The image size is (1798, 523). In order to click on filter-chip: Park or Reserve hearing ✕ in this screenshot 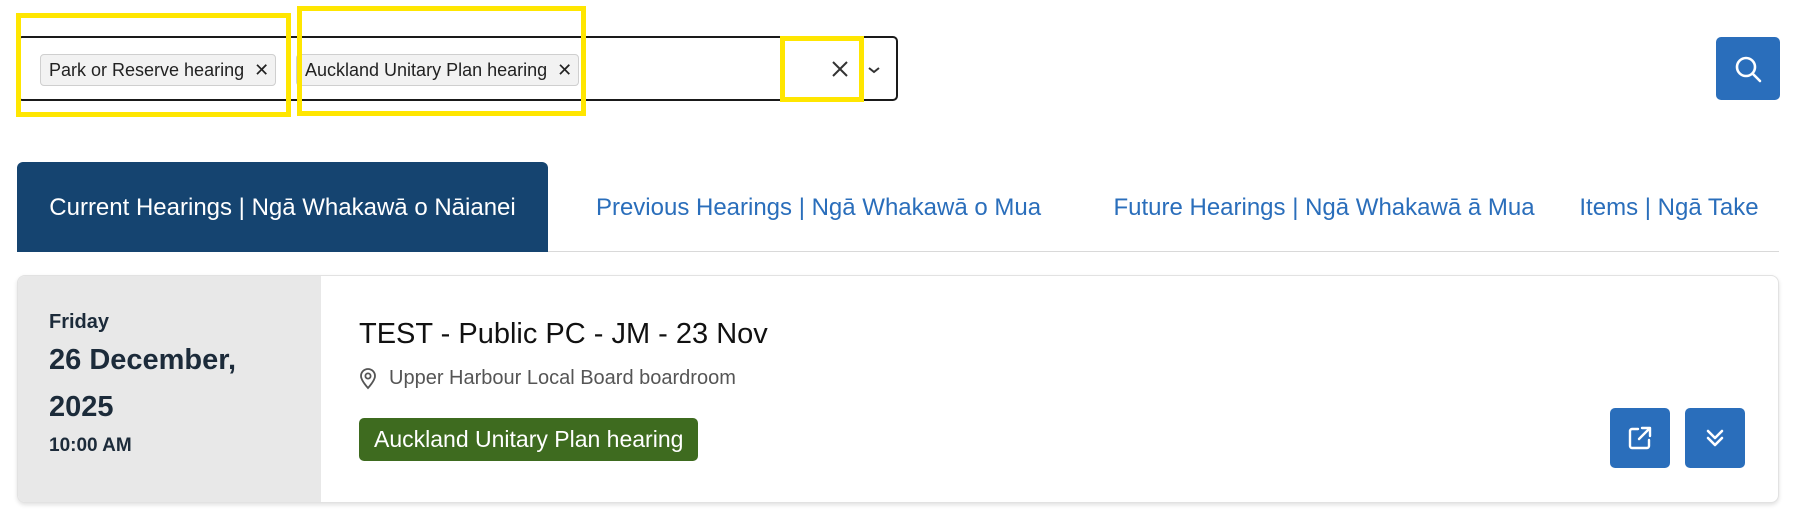, I will do `click(158, 70)`.